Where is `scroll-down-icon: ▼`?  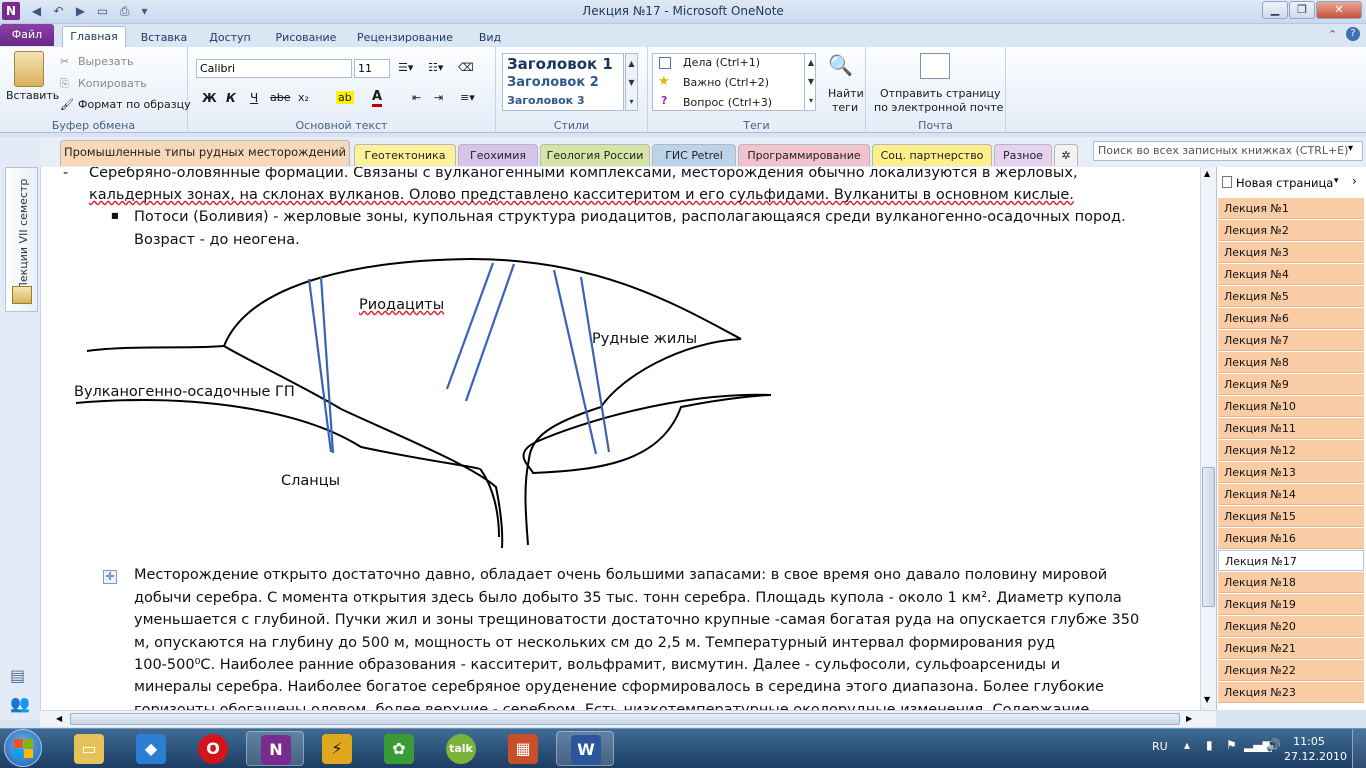 scroll-down-icon: ▼ is located at coordinates (1207, 699).